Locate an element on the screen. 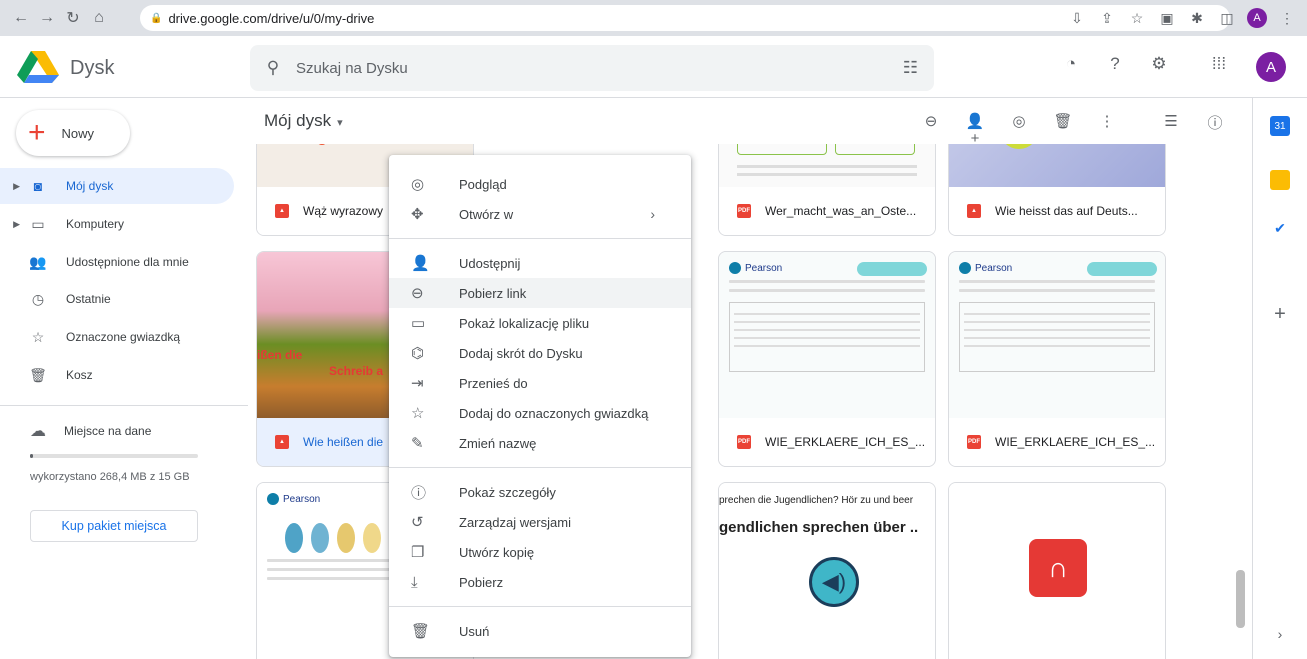  drive-icon: ◙ is located at coordinates (38, 186).